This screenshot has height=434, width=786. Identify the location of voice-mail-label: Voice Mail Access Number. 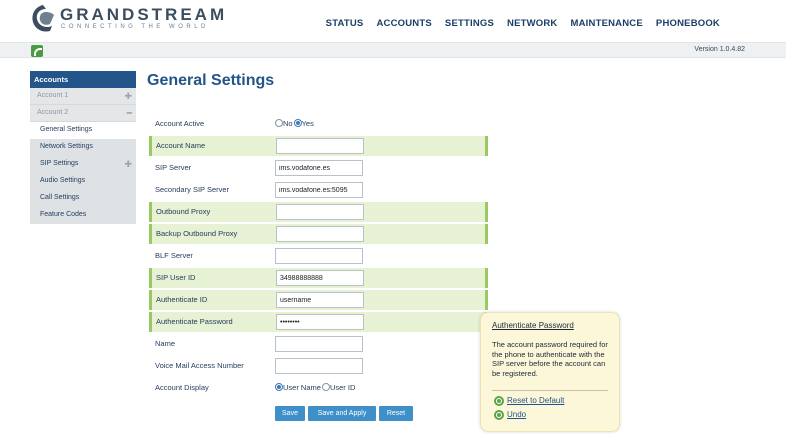
(199, 365).